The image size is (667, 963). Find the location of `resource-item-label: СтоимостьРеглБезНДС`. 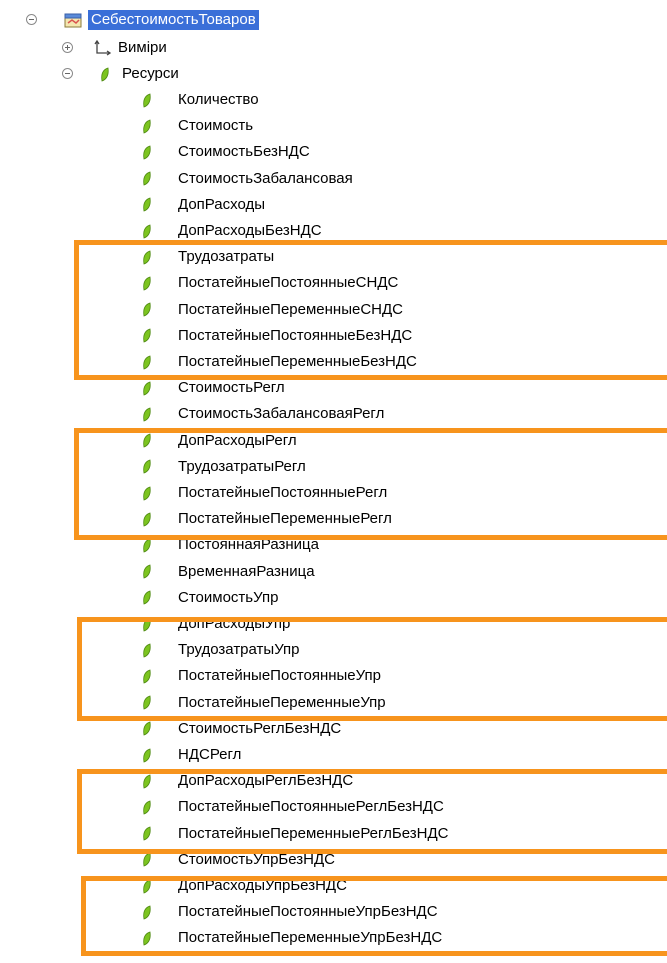

resource-item-label: СтоимостьРеглБезНДС is located at coordinates (260, 728).